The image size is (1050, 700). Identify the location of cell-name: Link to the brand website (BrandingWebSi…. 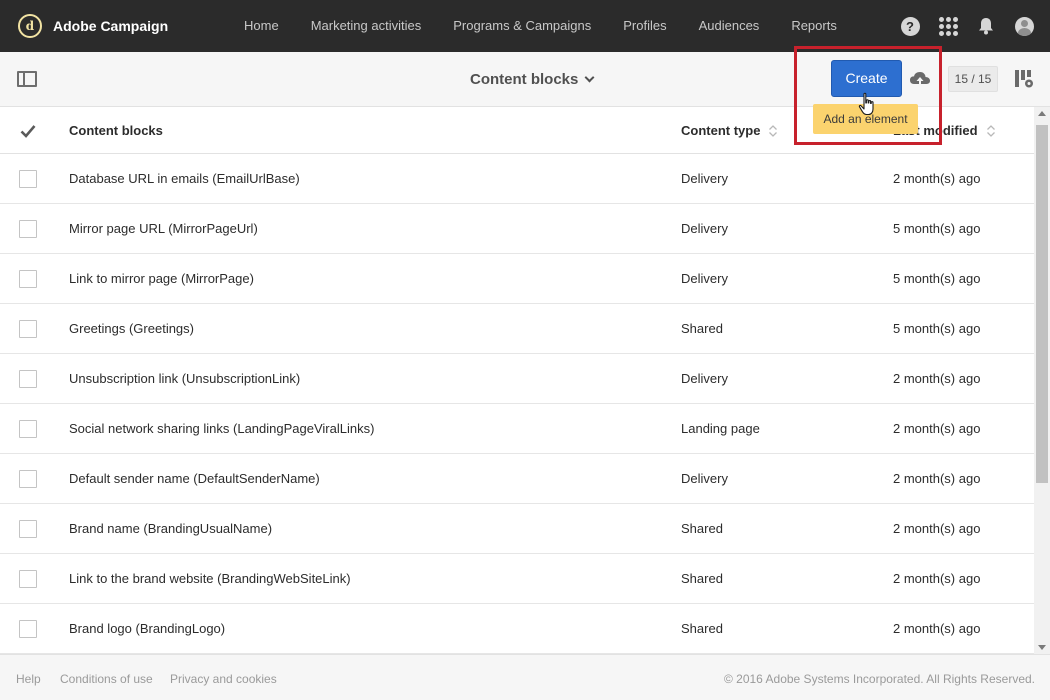
(210, 579).